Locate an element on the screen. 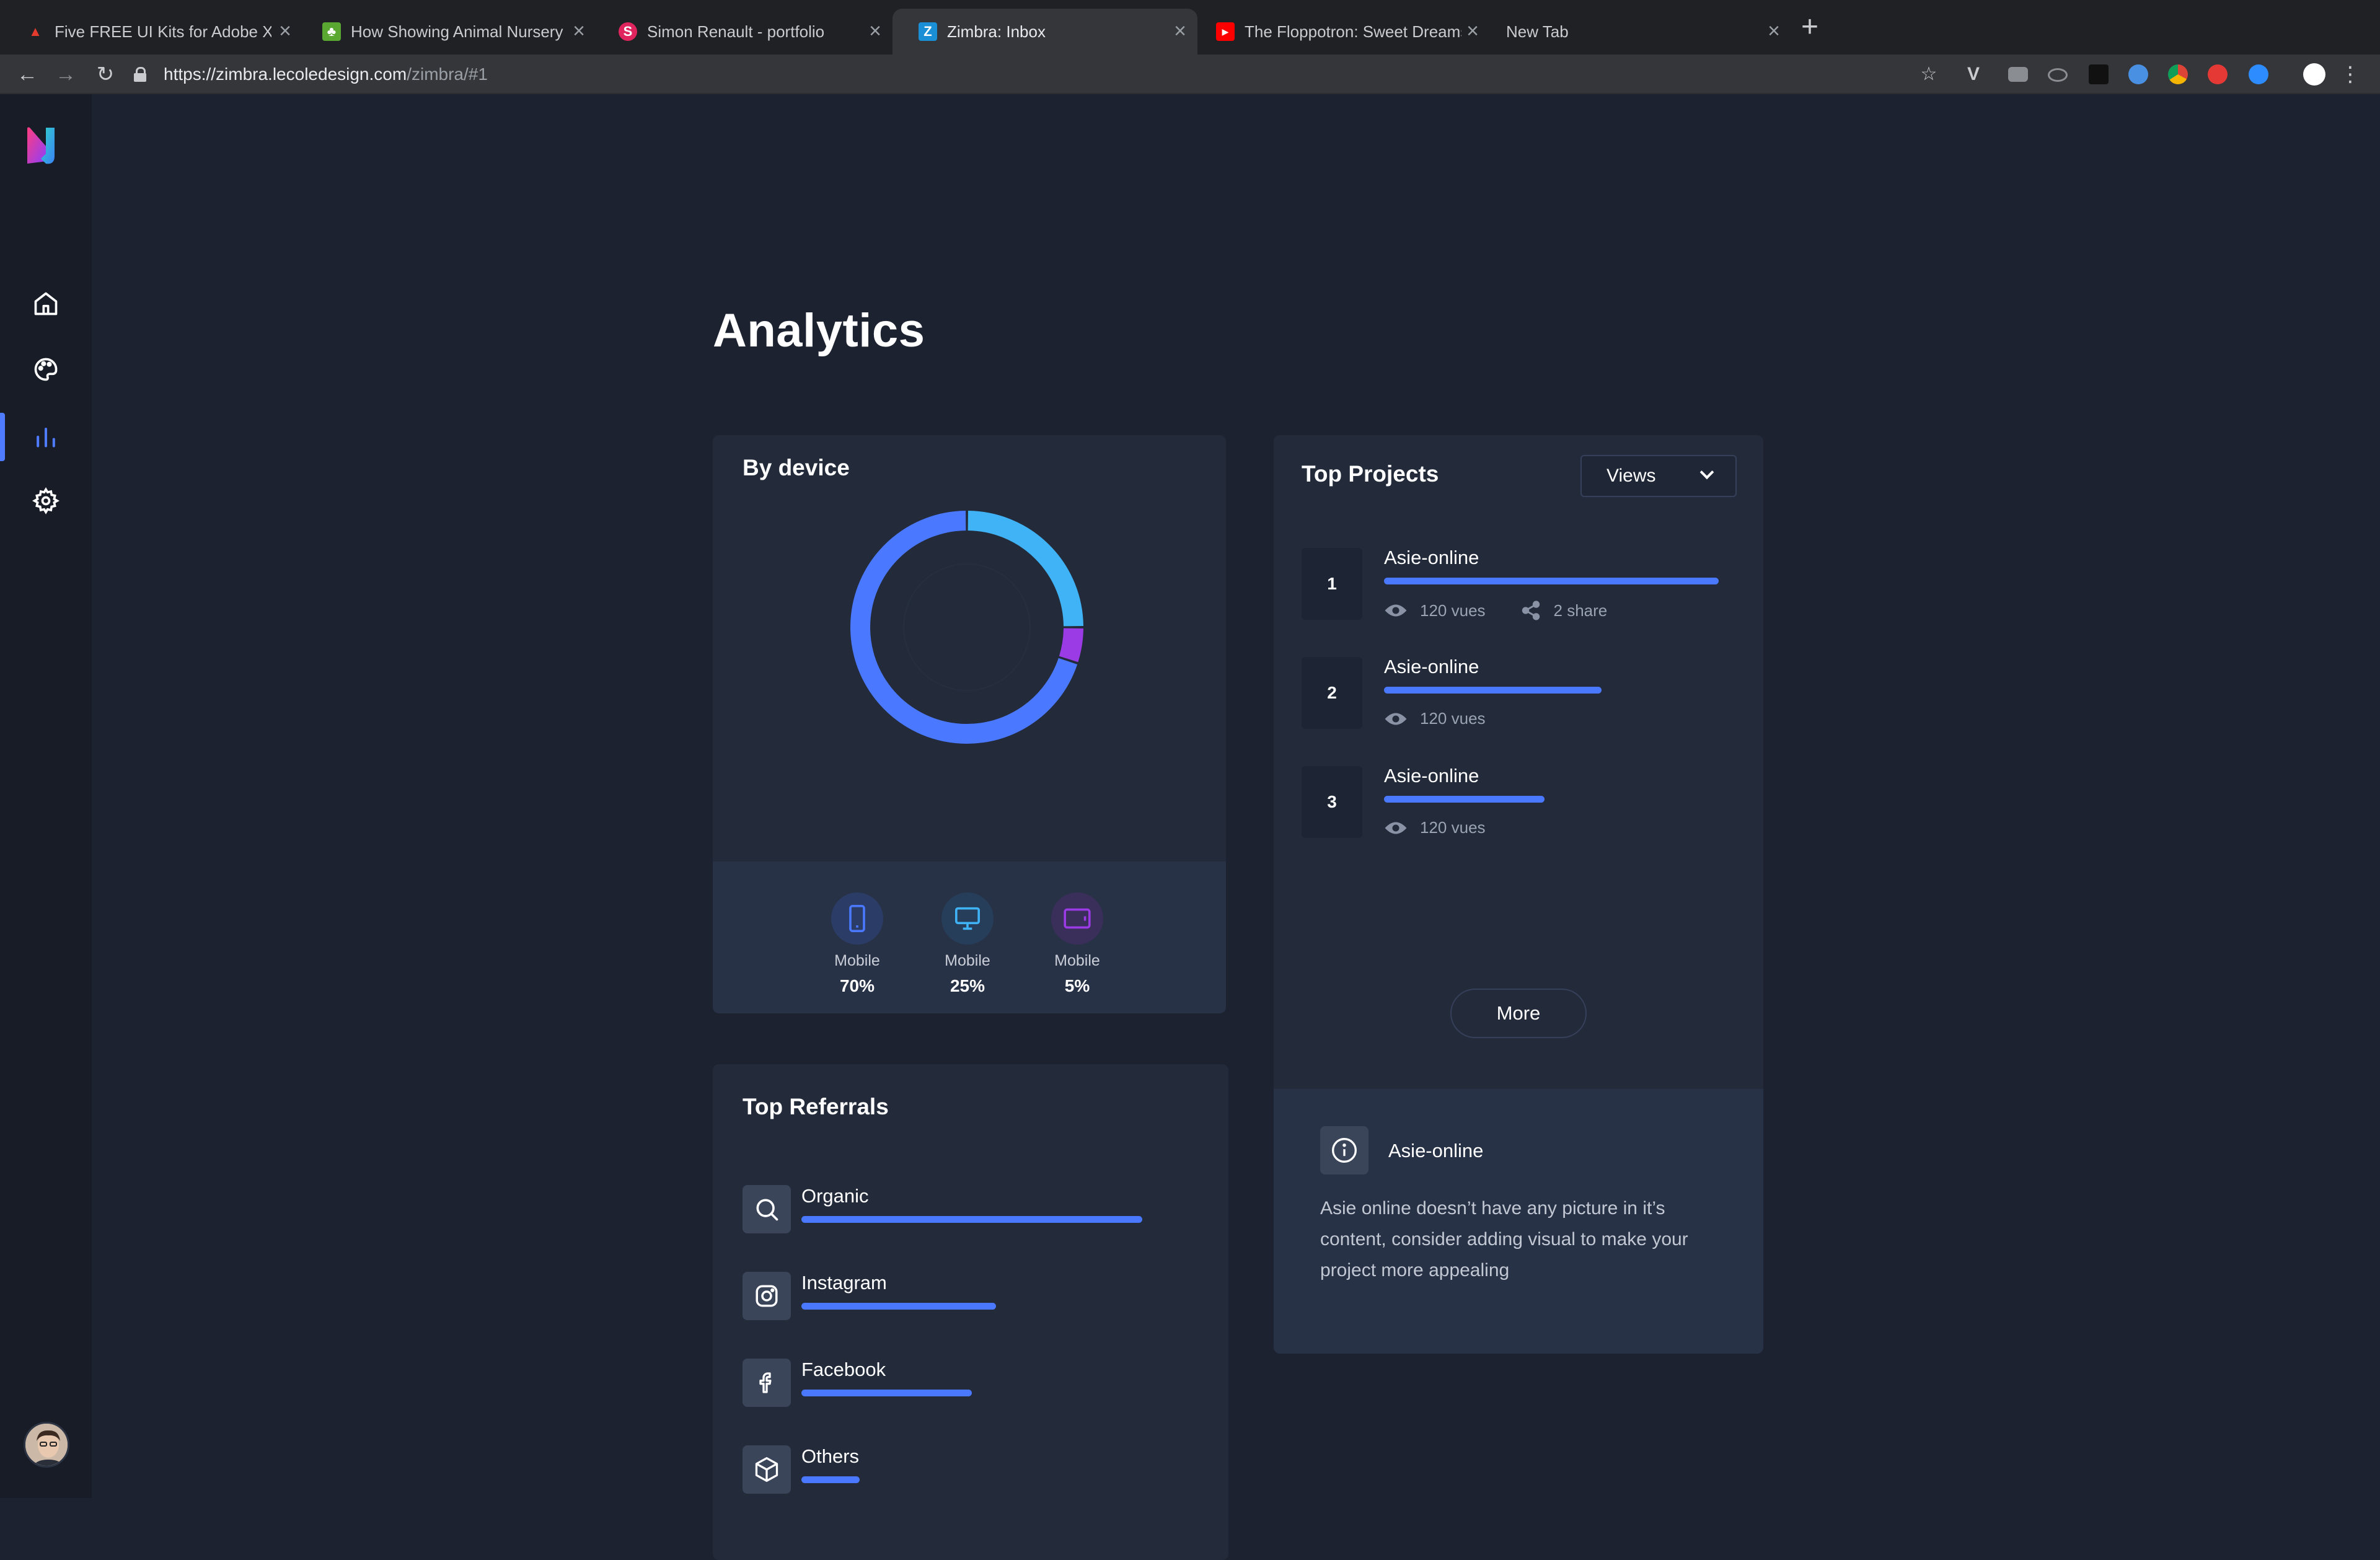 This screenshot has width=2380, height=1560. referral-row: Others is located at coordinates (959, 1470).